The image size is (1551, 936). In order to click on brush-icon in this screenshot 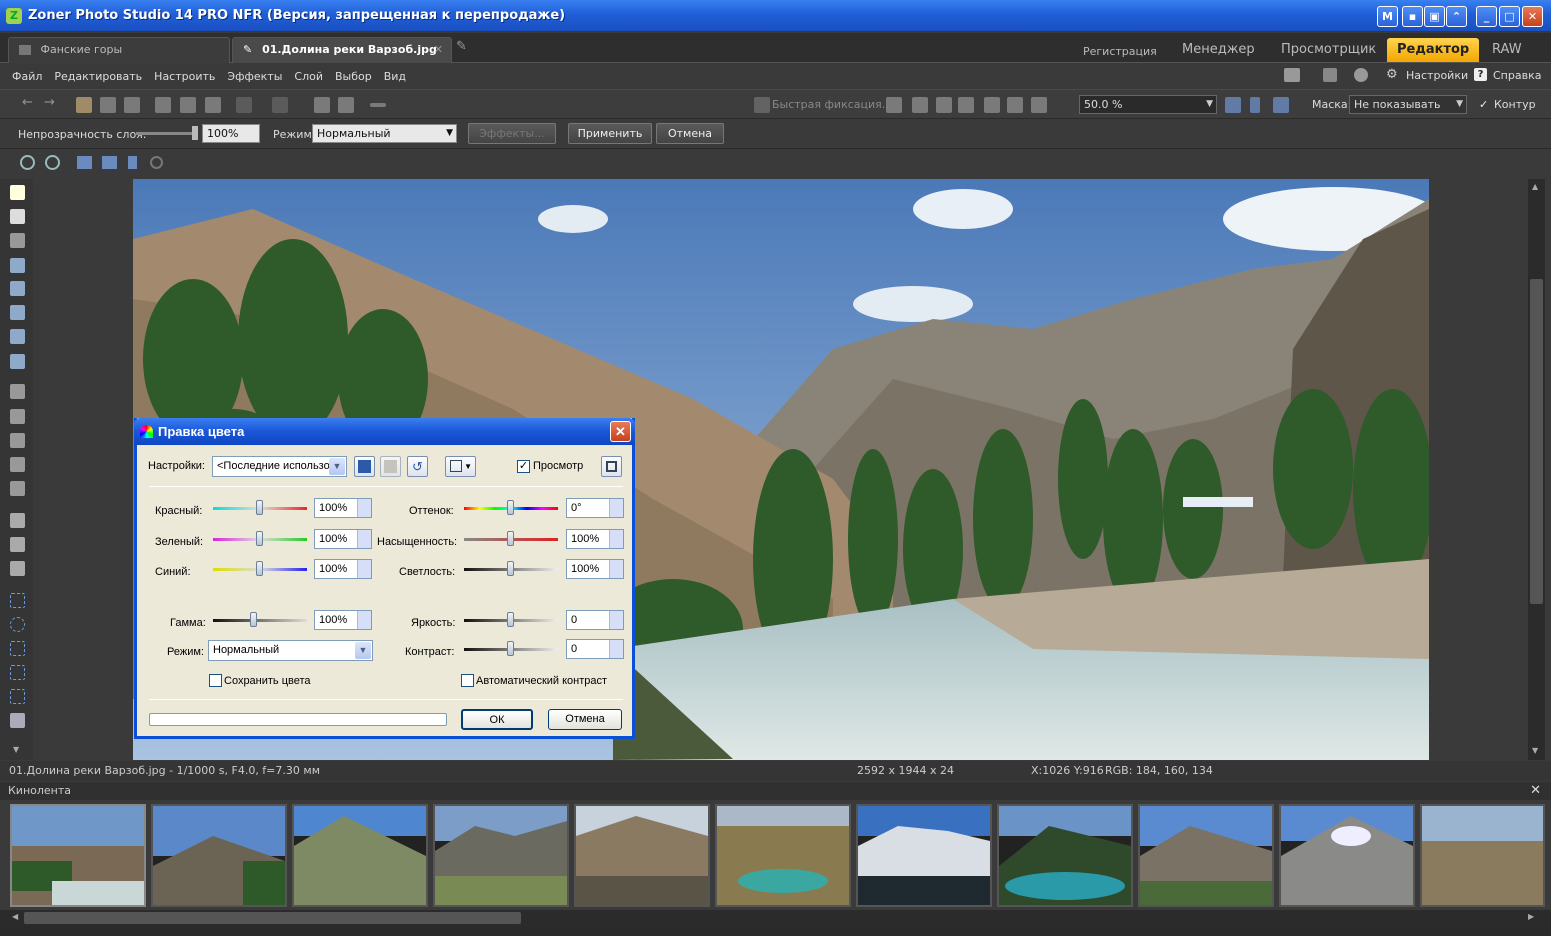, I will do `click(944, 105)`.